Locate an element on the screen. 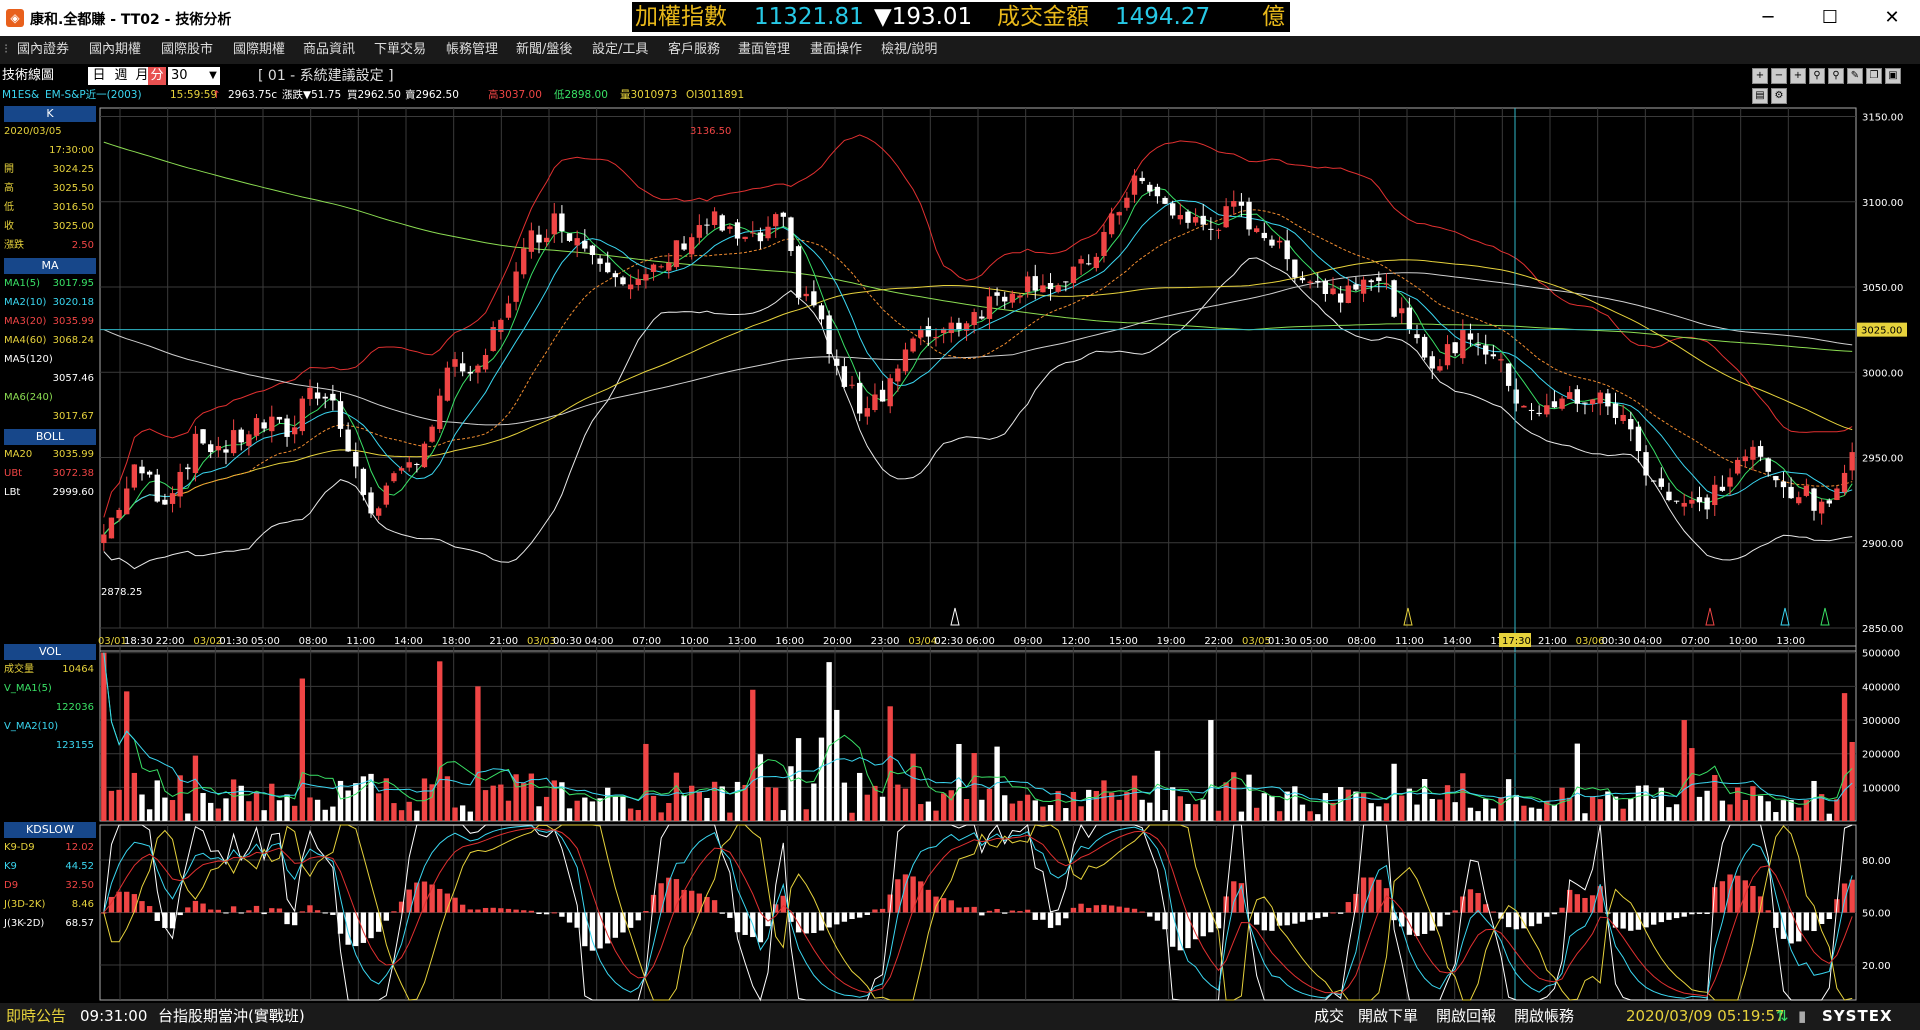  announce-text: 台指股期當沖(實戰班) is located at coordinates (231, 1016).